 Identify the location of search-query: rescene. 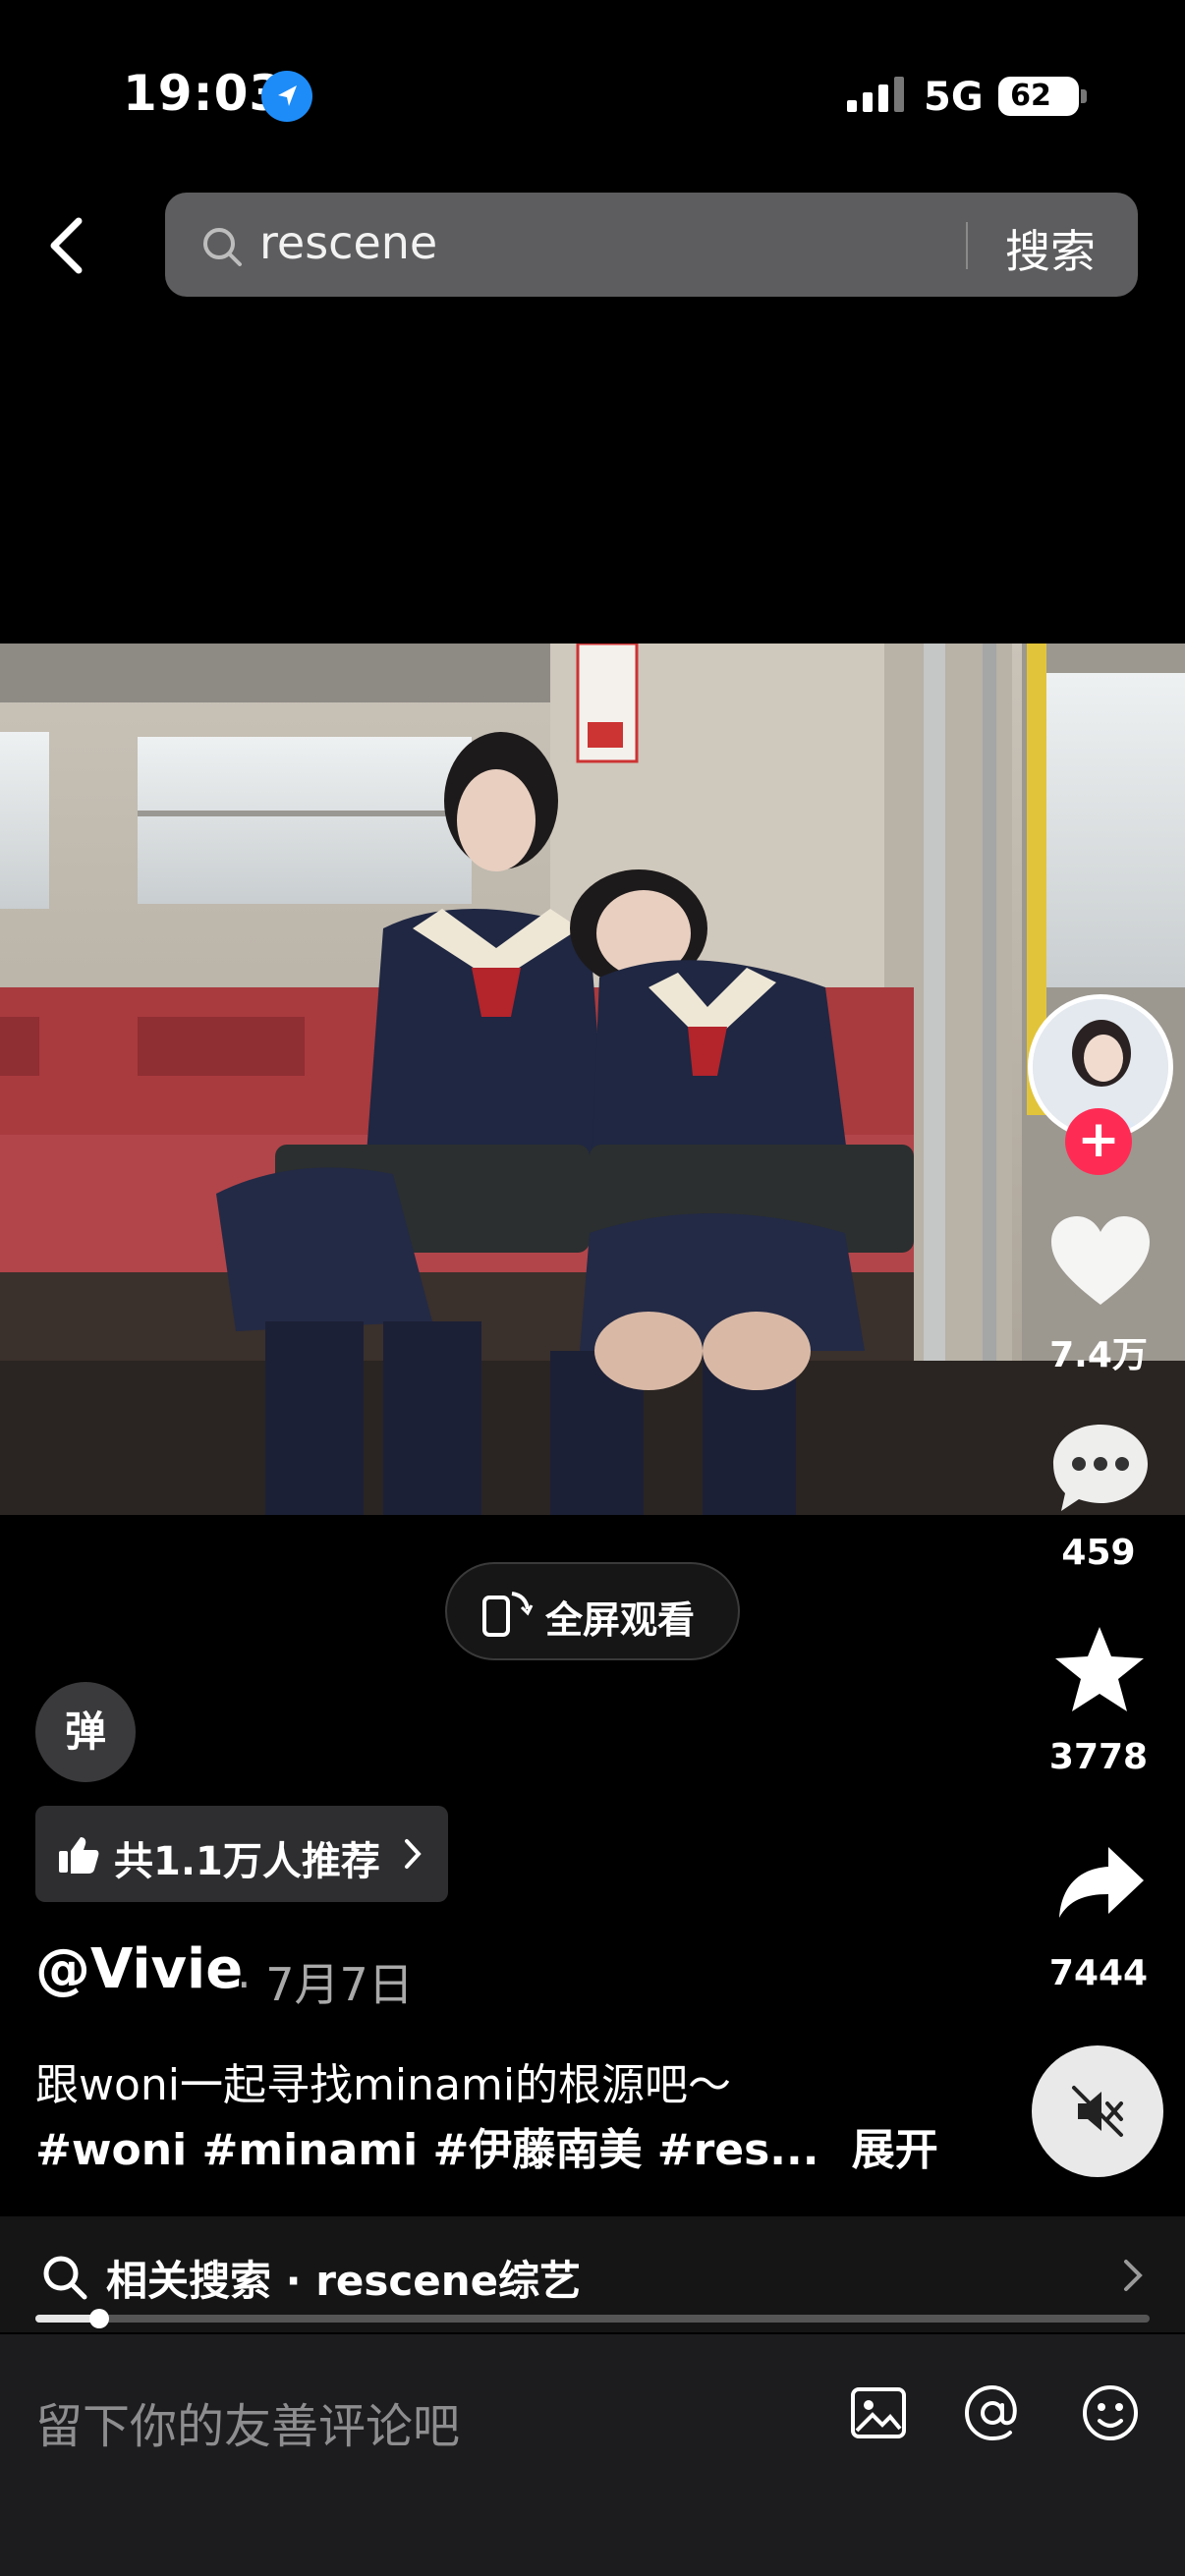
(348, 242).